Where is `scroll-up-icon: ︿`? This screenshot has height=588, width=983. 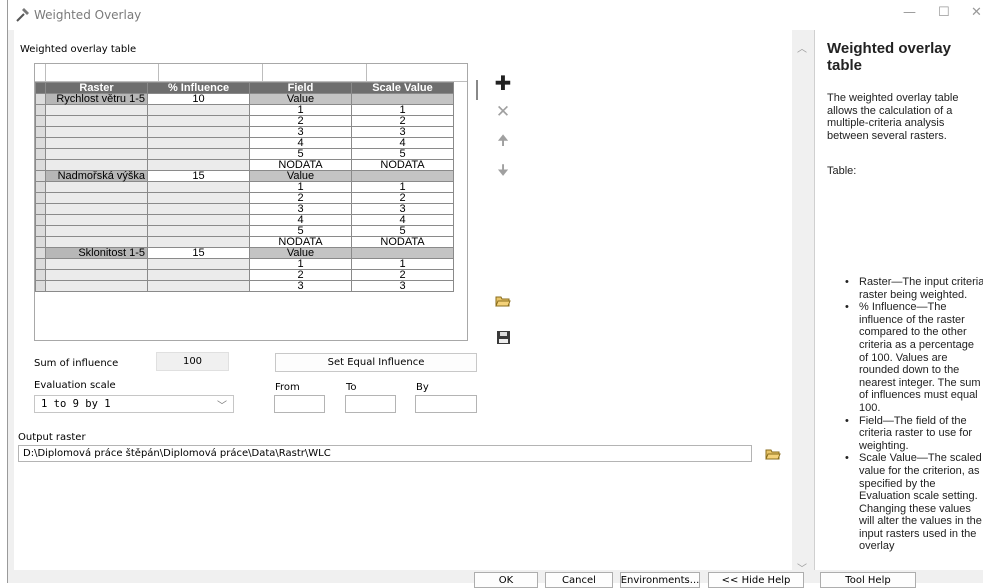
scroll-up-icon: ︿ is located at coordinates (802, 47).